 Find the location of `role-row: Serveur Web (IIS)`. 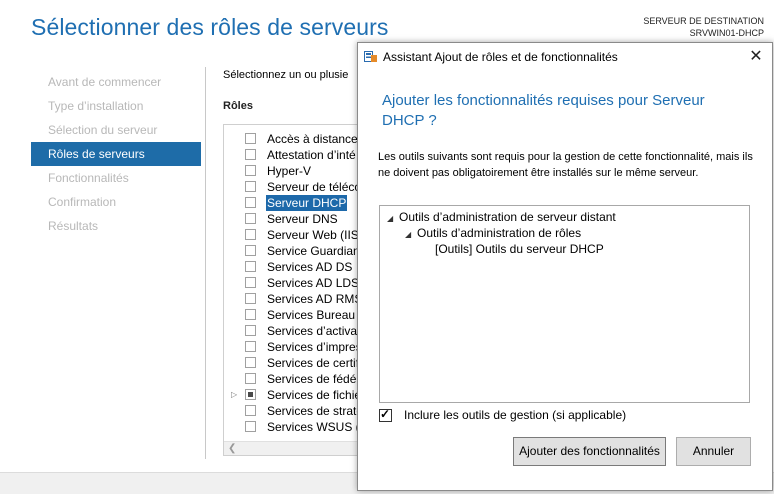

role-row: Serveur Web (IIS) is located at coordinates (294, 235).